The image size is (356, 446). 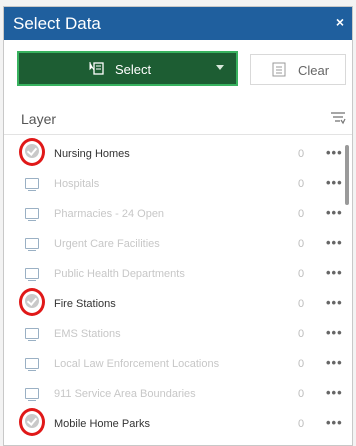 I want to click on layer-name: Hospitals, so click(x=77, y=184).